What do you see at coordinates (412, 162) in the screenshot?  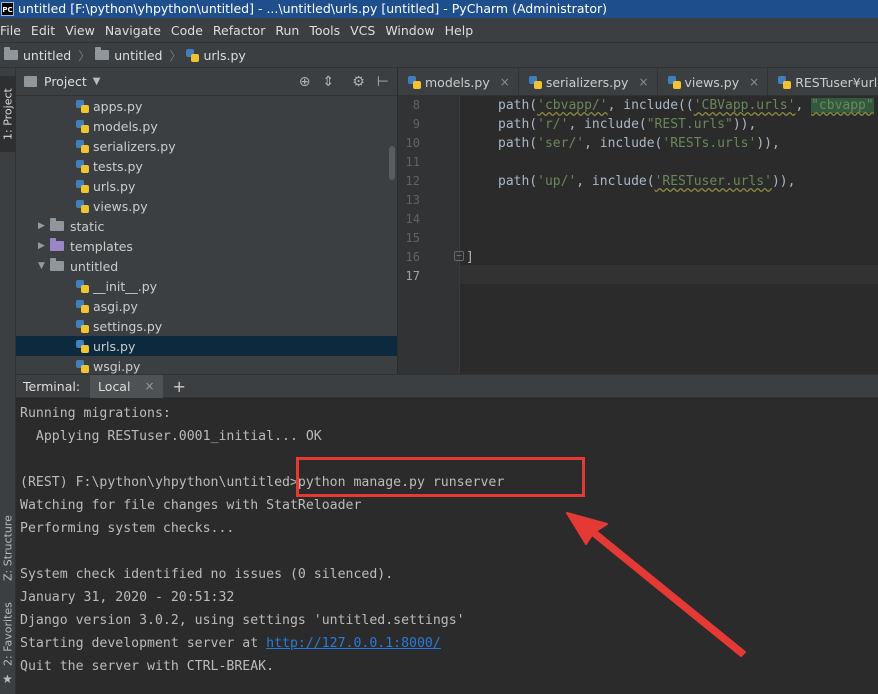 I see `line-number: 11` at bounding box center [412, 162].